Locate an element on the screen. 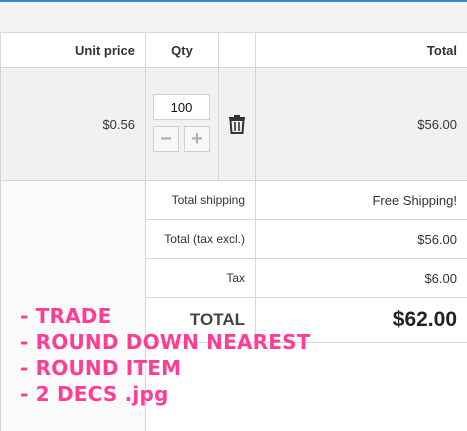 The width and height of the screenshot is (467, 431). top-accent-line is located at coordinates (233, 1).